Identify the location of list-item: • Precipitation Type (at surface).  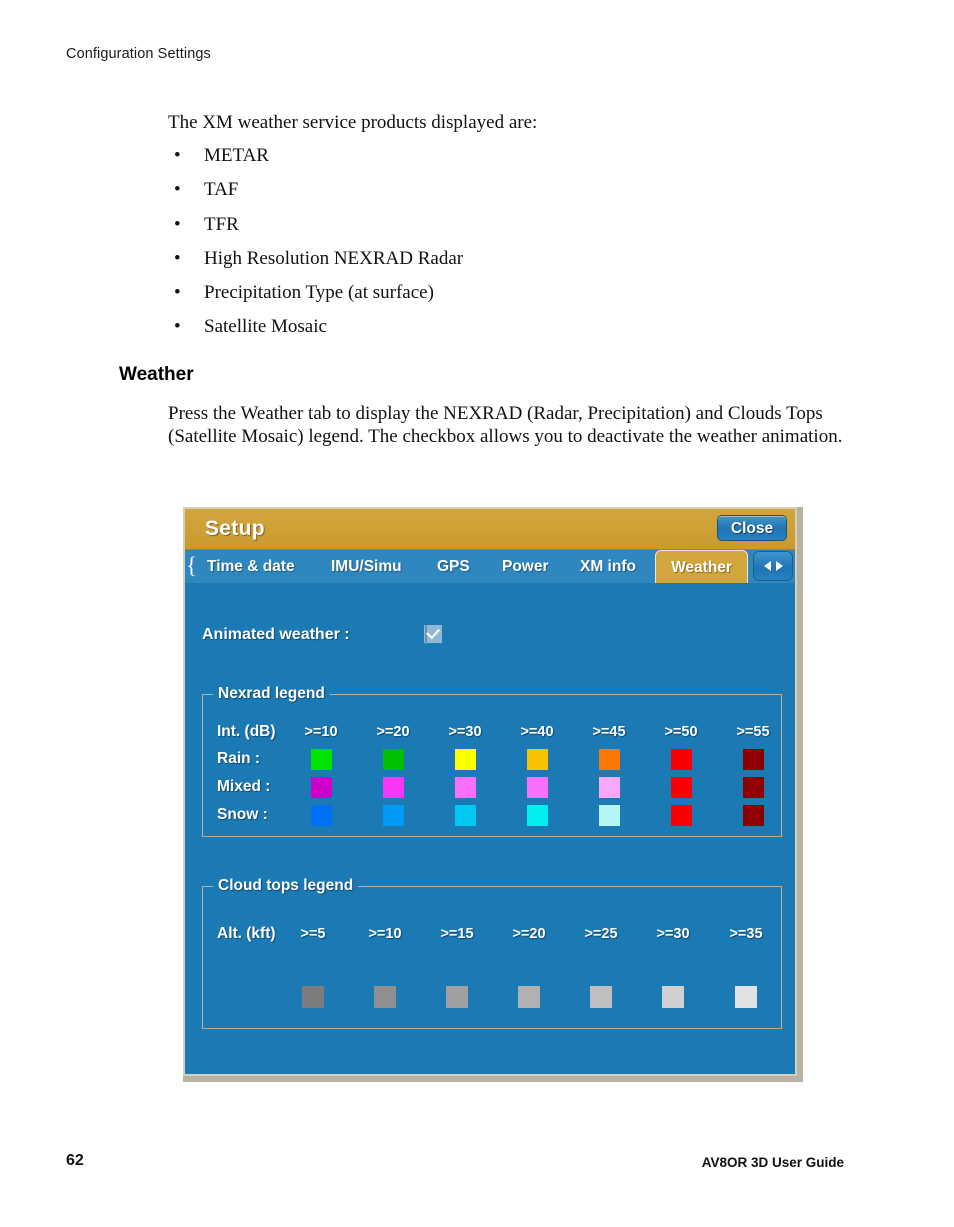
(468, 300).